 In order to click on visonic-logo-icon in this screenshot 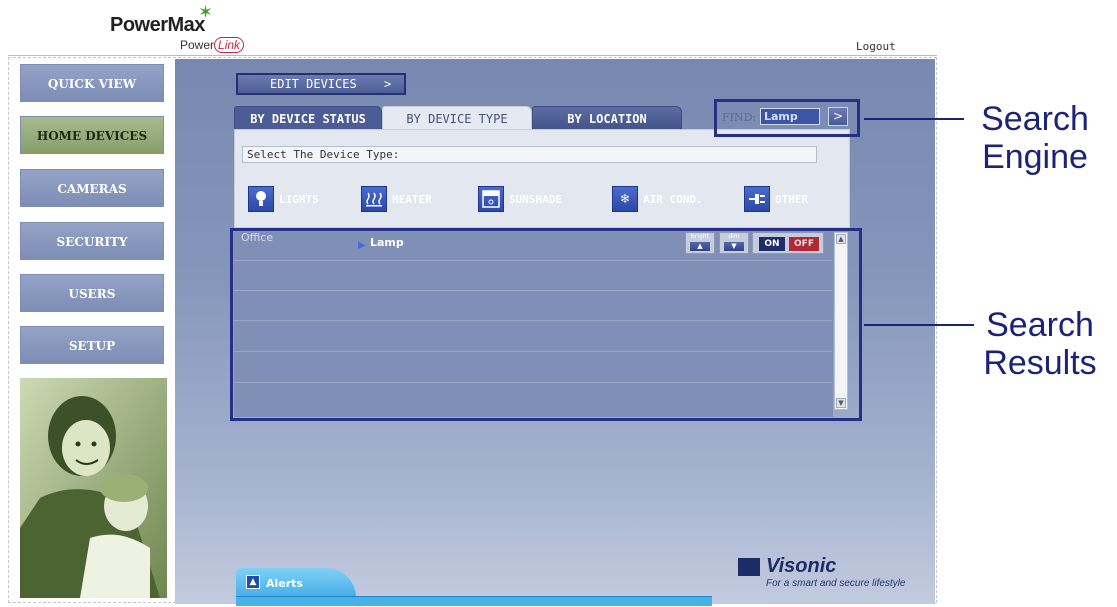, I will do `click(749, 567)`.